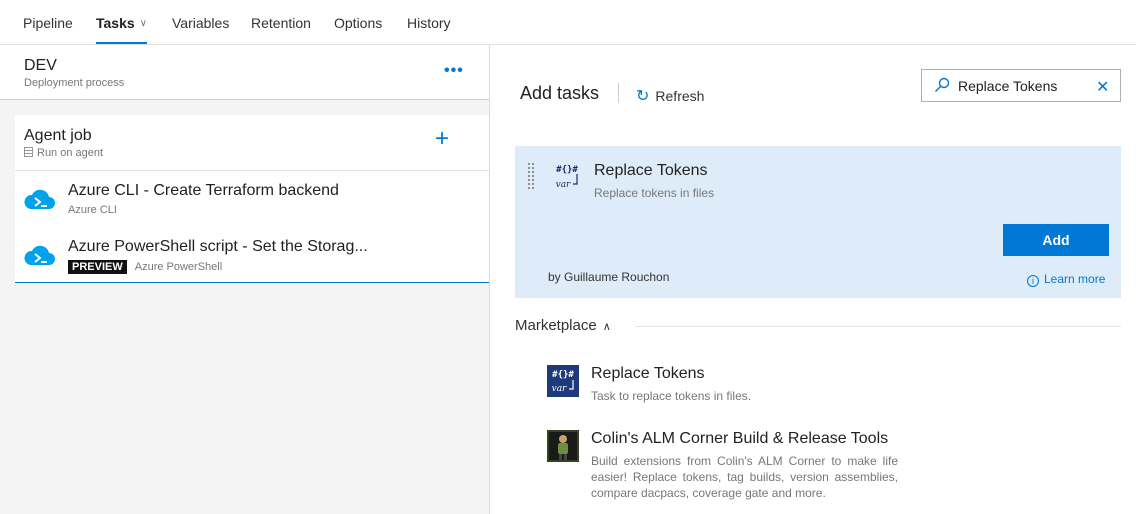 The image size is (1136, 514). I want to click on refresh-label: Refresh, so click(680, 96).